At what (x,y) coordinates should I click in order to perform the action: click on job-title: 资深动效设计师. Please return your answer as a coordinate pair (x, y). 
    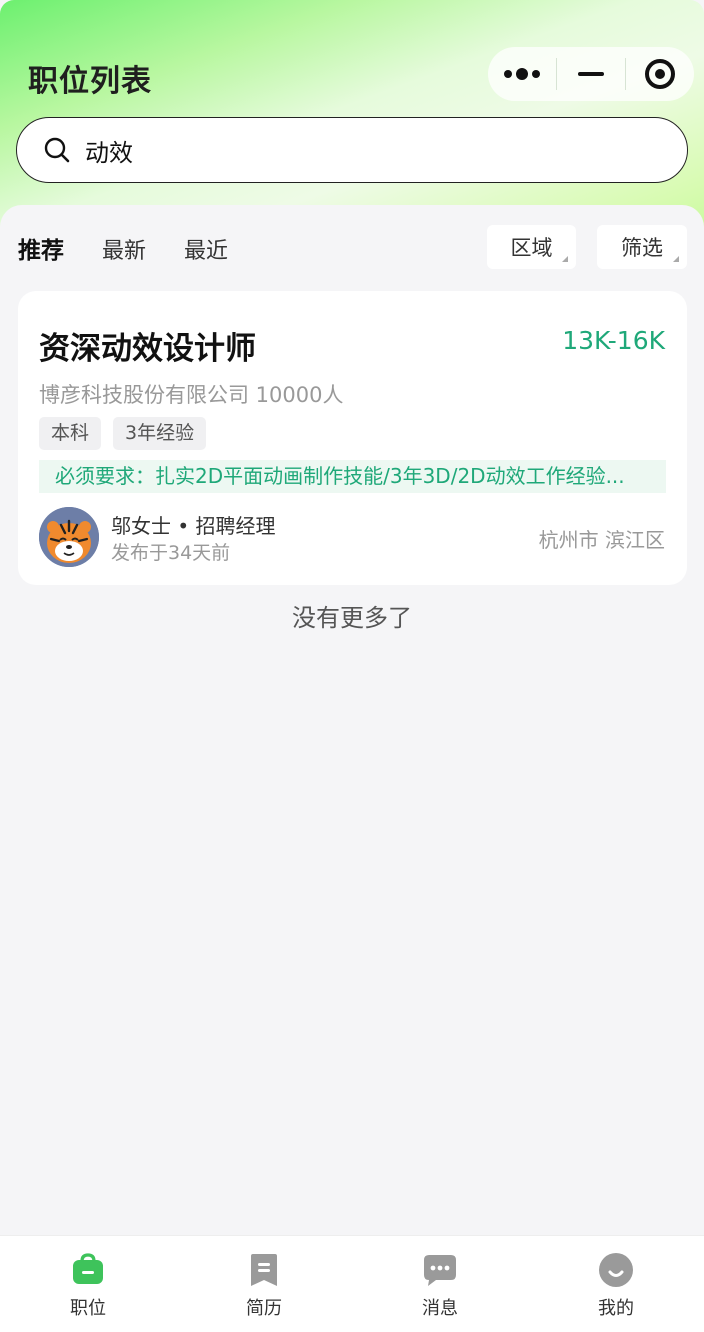
    Looking at the image, I should click on (147, 349).